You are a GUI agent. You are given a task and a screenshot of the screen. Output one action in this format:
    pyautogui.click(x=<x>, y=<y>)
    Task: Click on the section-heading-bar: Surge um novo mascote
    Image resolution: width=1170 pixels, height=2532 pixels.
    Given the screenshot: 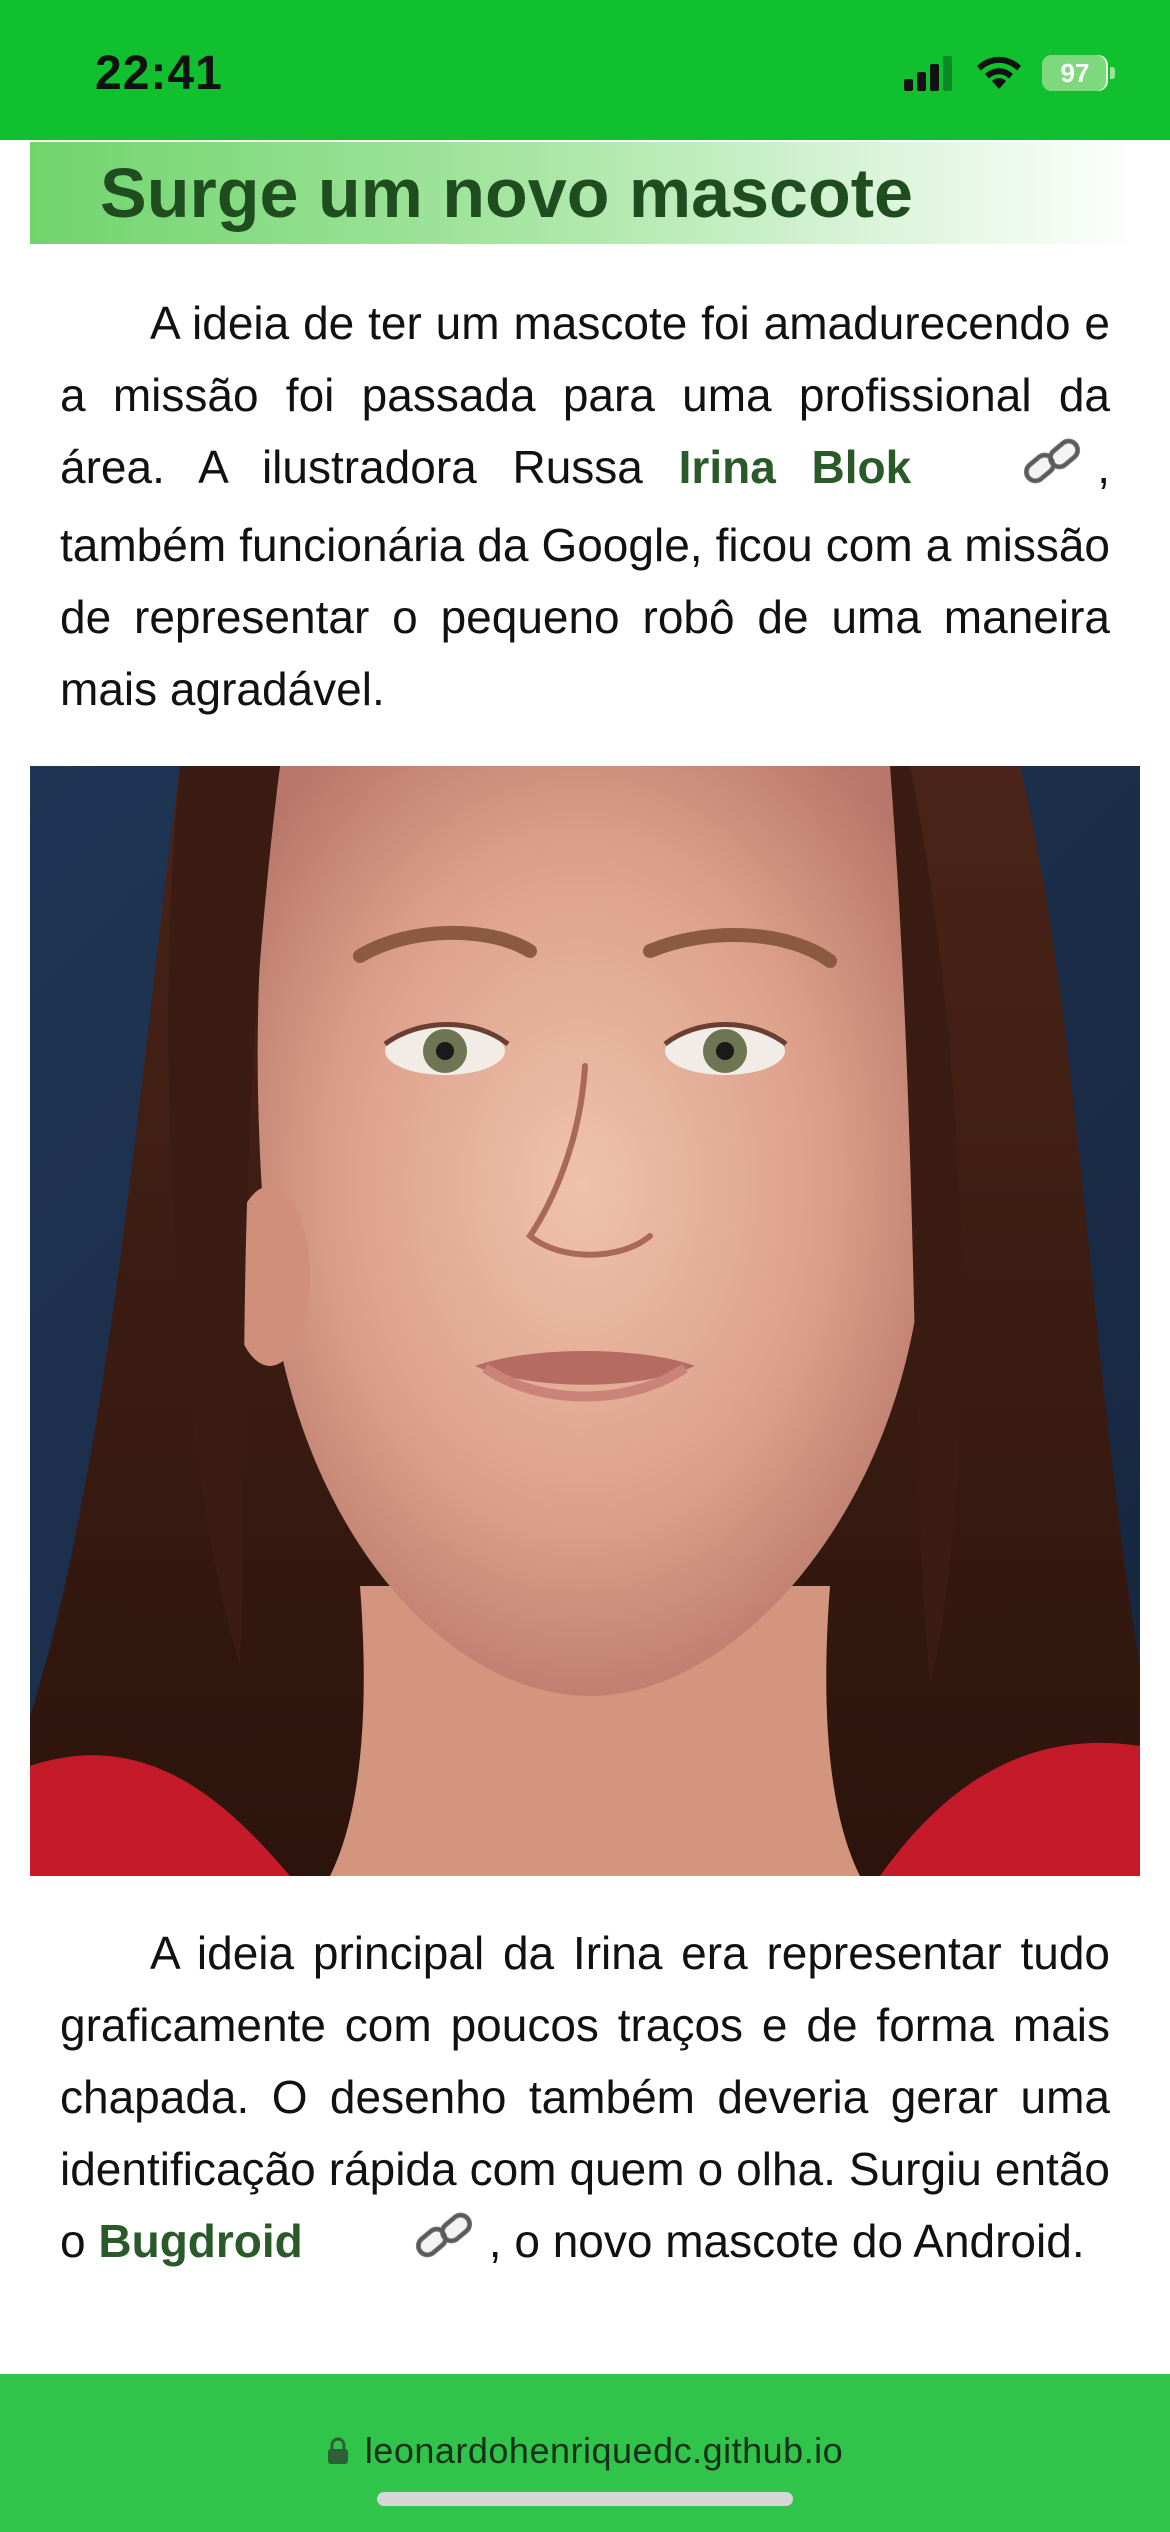 What is the action you would take?
    pyautogui.click(x=585, y=193)
    